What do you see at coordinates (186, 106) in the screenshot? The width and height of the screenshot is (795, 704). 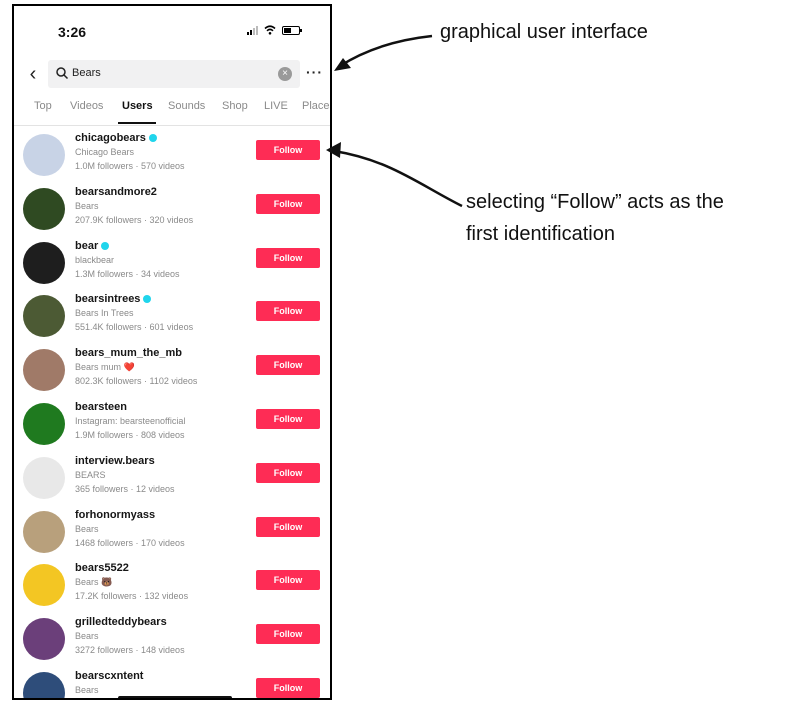 I see `tab-sounds: Sounds` at bounding box center [186, 106].